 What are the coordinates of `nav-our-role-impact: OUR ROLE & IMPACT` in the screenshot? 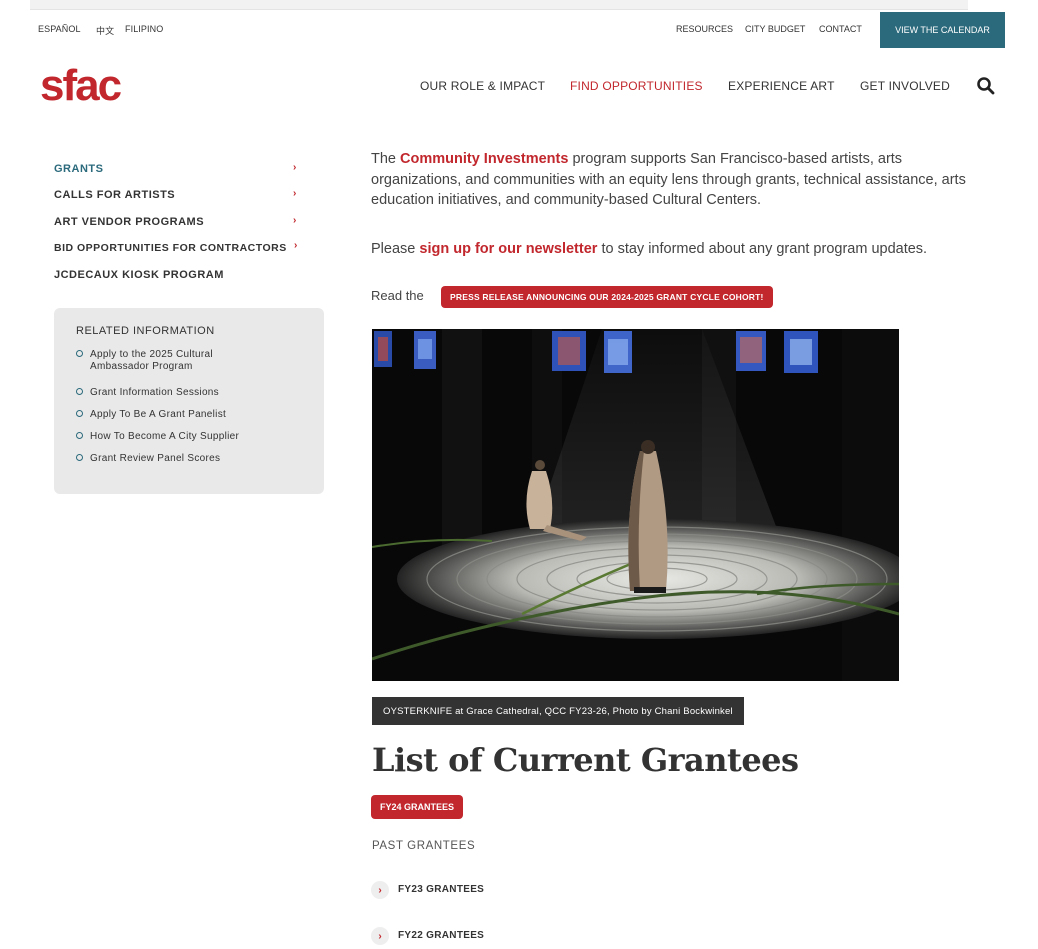 It's located at (482, 86).